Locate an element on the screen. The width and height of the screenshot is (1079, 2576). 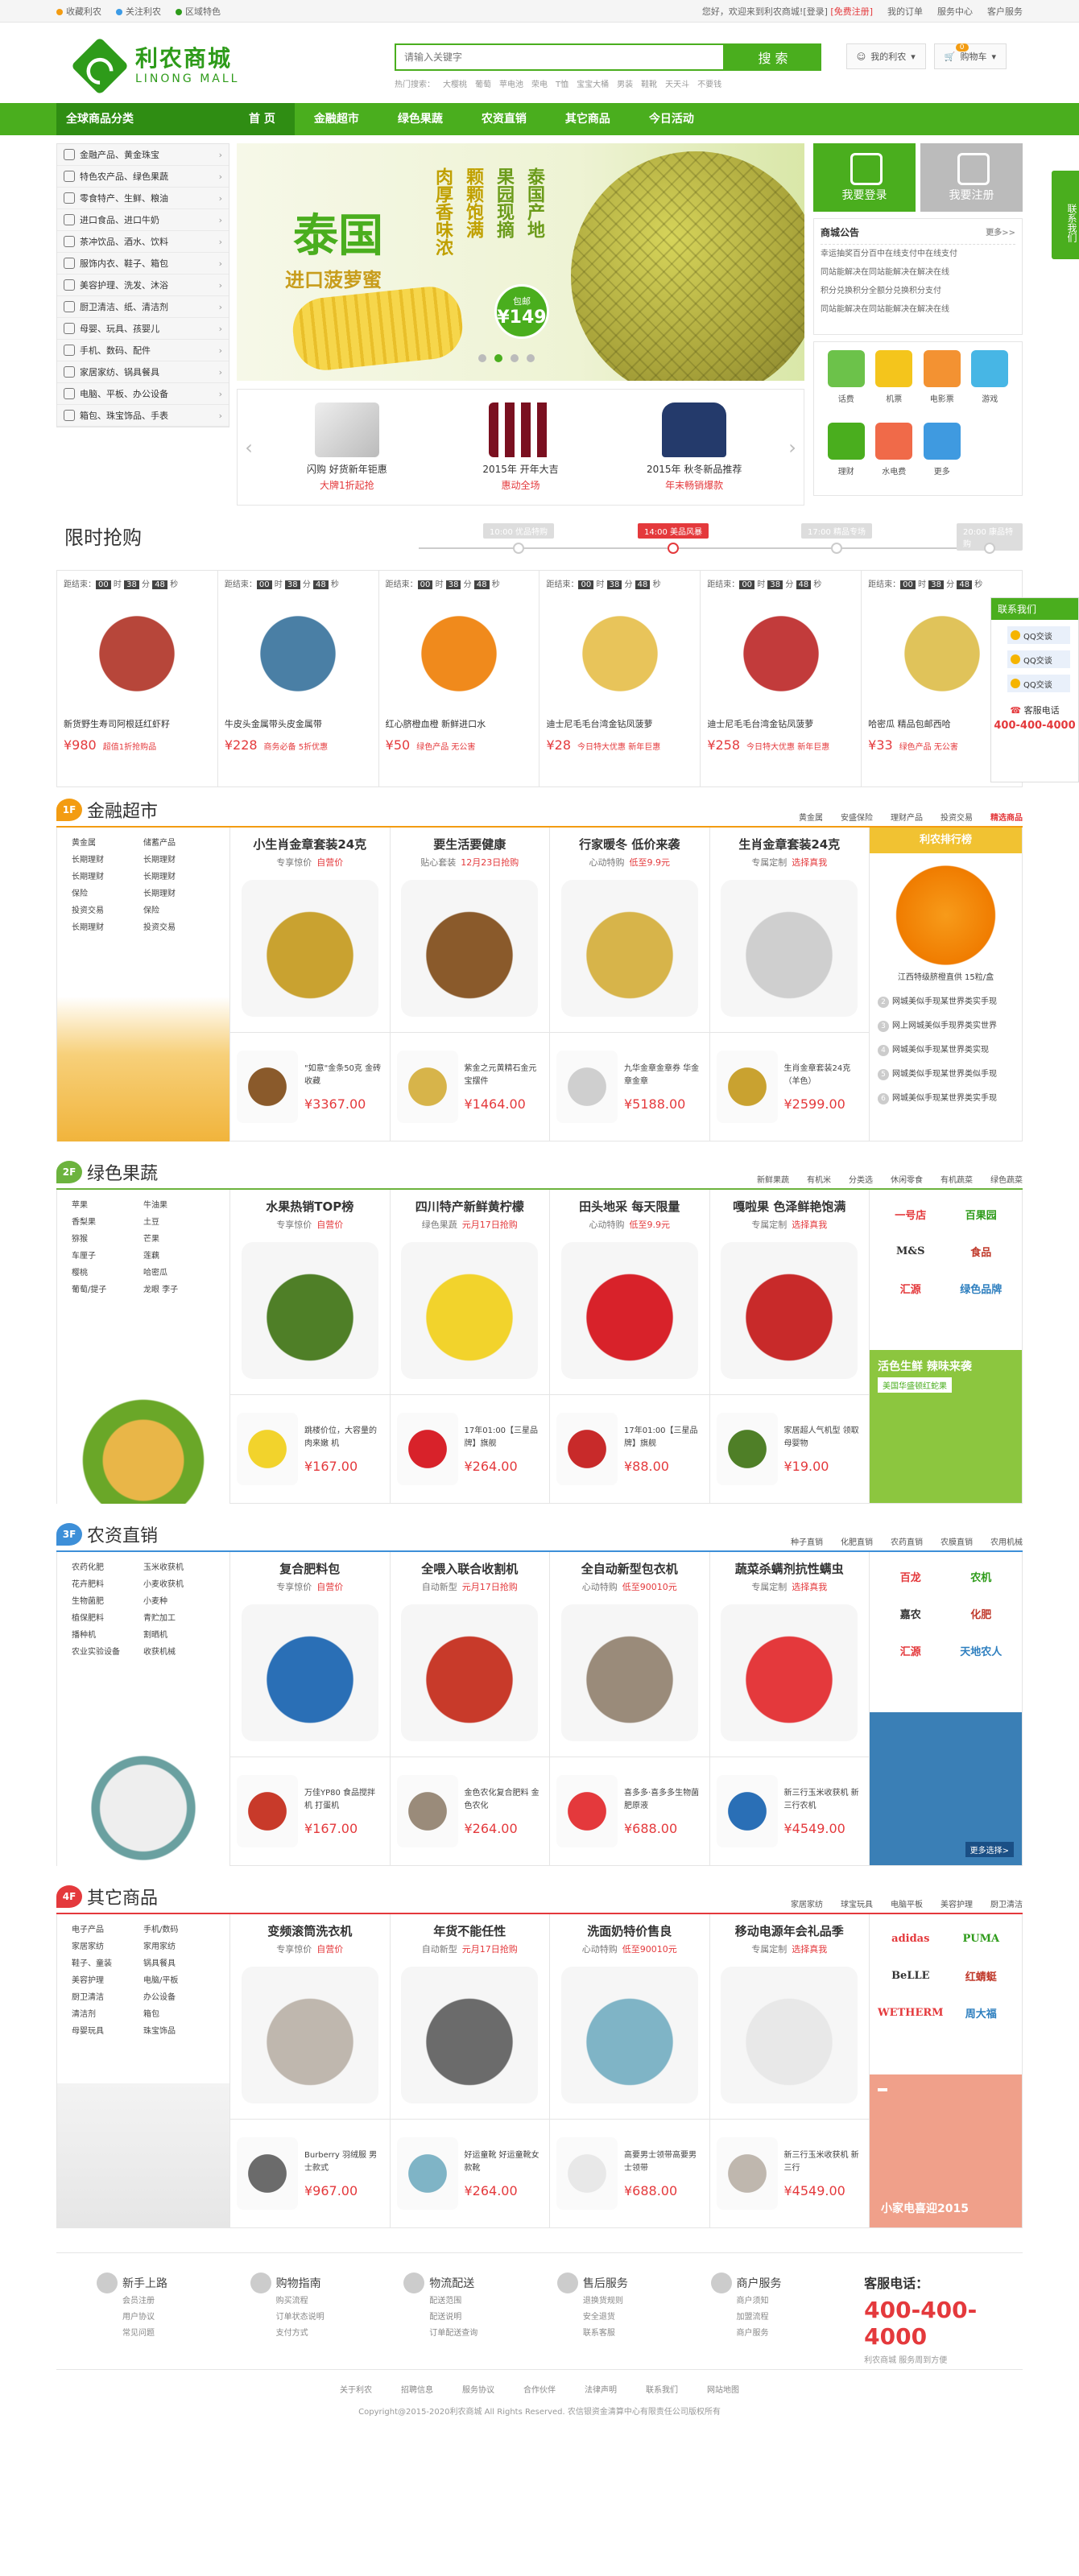
subcategory-link: 苹果 is located at coordinates (107, 1204).